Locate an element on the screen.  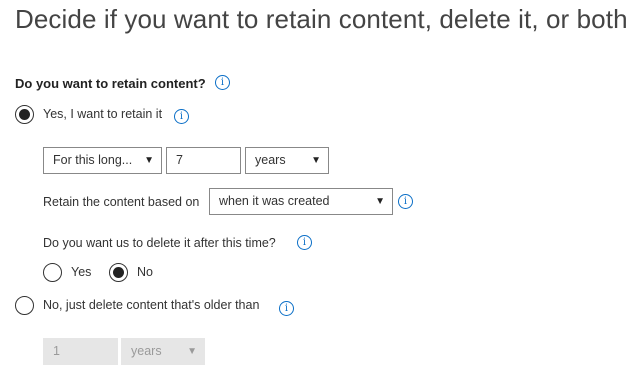
retain-yes-radio is located at coordinates (24, 114).